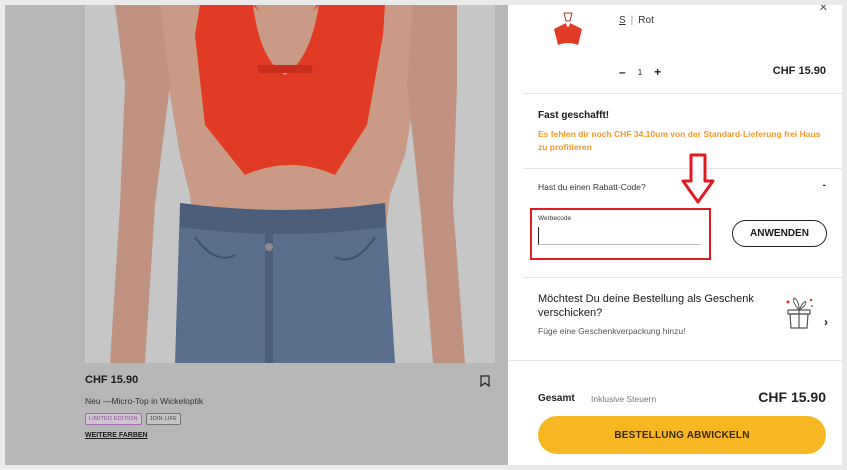  What do you see at coordinates (779, 233) in the screenshot?
I see `apply-coupon-button: ANWENDEN` at bounding box center [779, 233].